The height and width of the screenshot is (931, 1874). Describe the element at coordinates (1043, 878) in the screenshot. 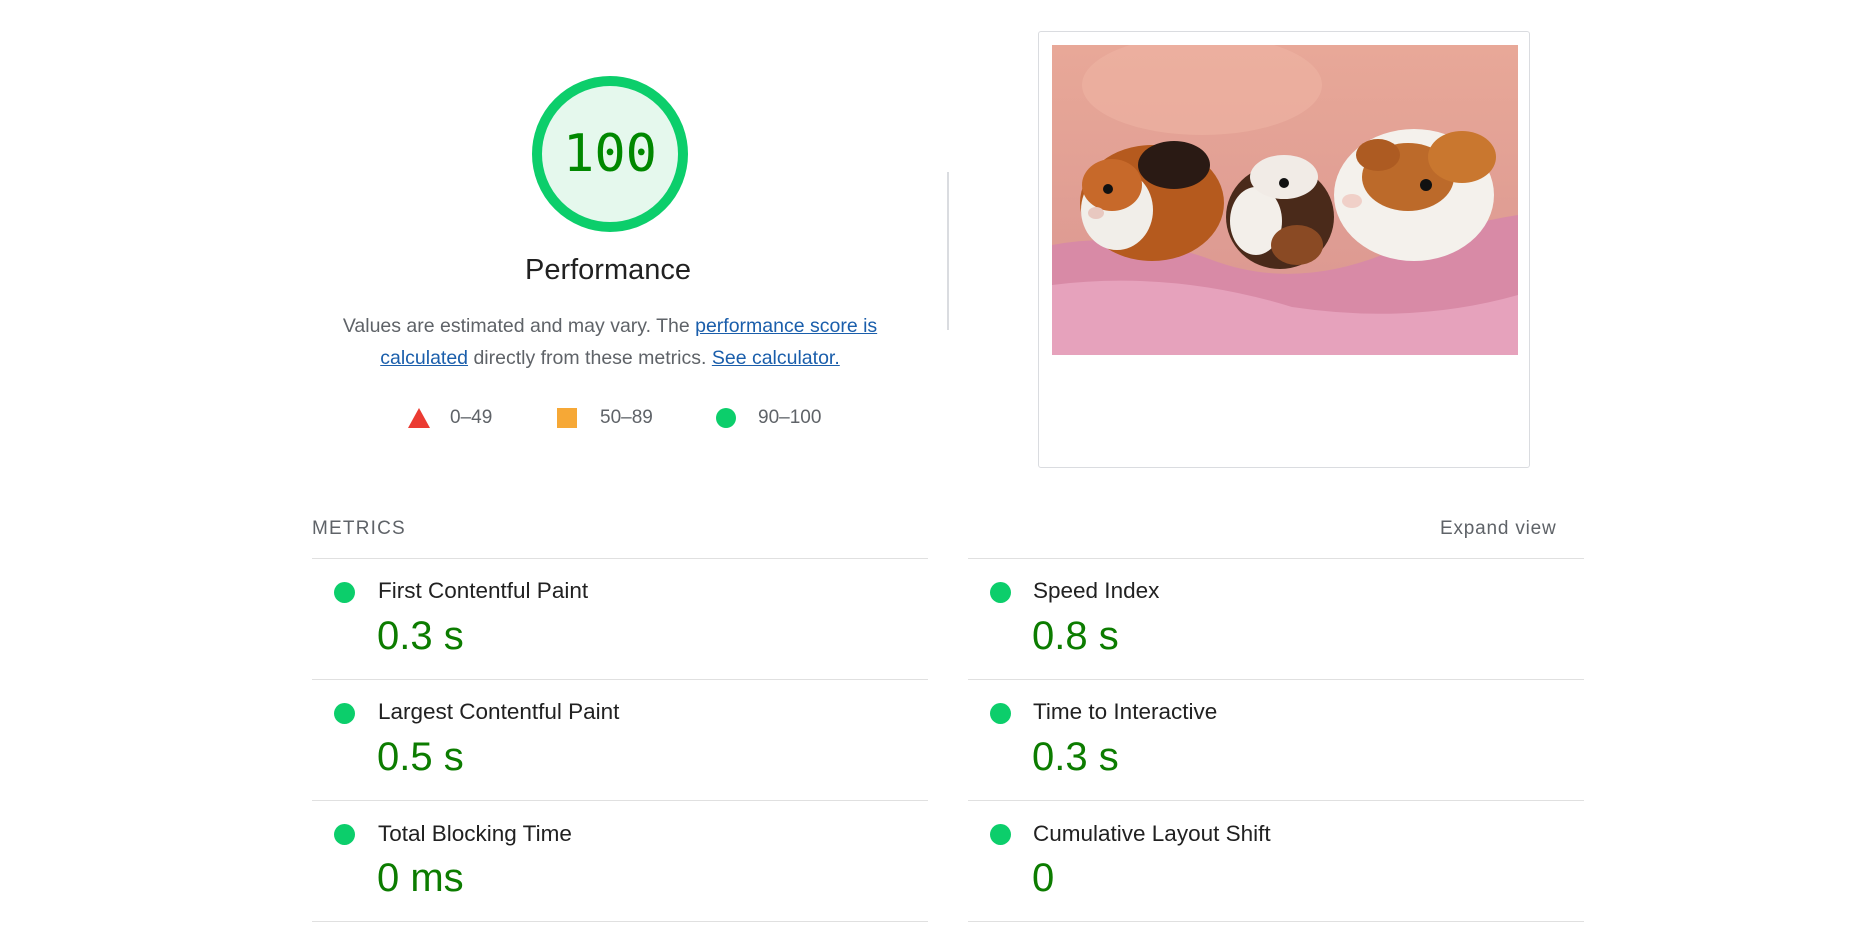

I see `metric-value: 0` at that location.